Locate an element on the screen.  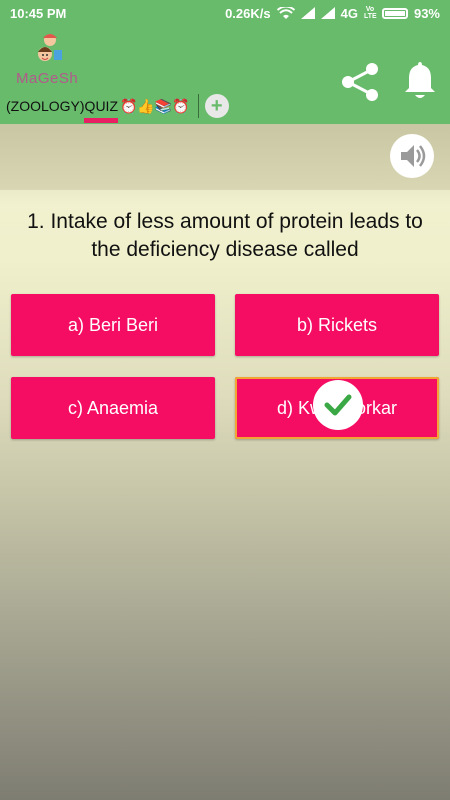
bell-icon is located at coordinates (420, 80).